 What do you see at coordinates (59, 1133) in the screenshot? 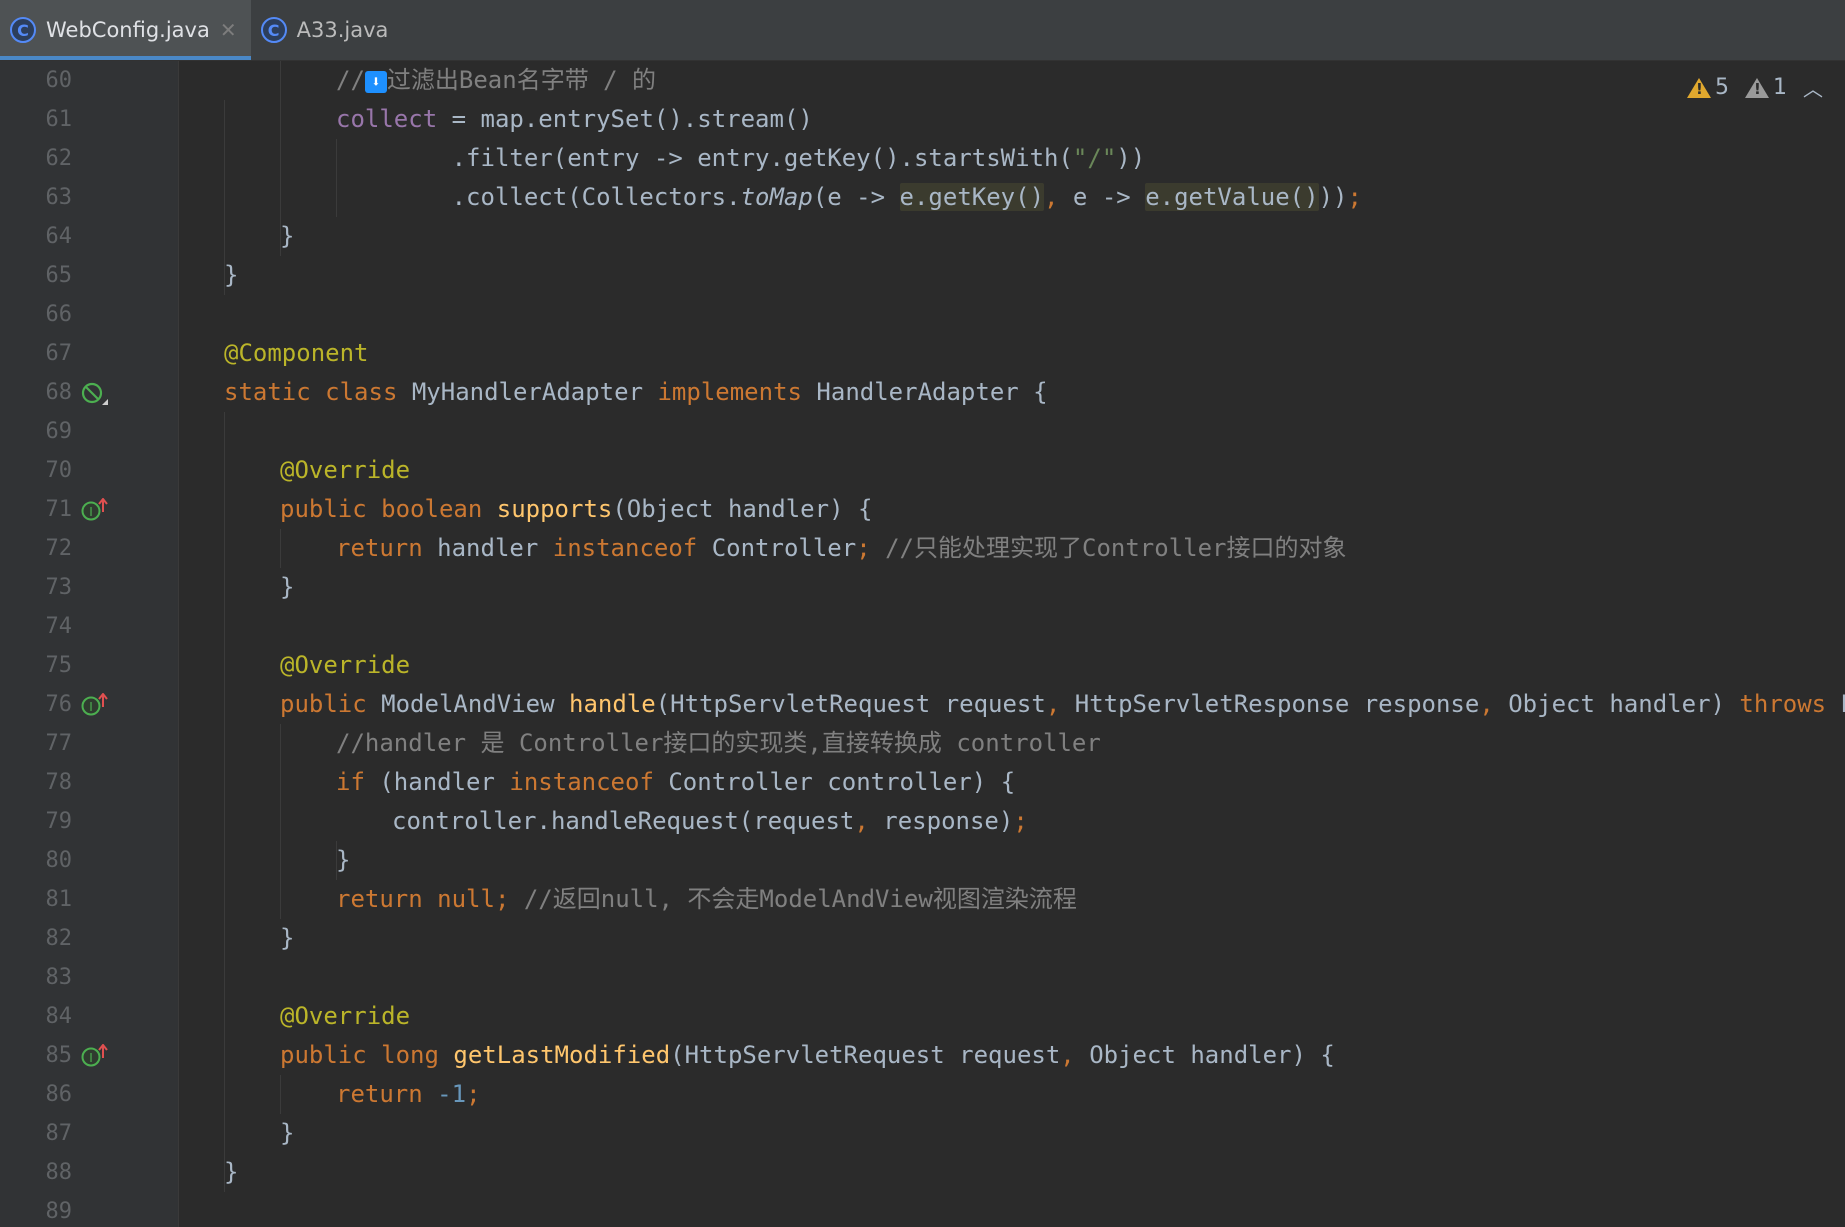
I see `line-number: 87` at bounding box center [59, 1133].